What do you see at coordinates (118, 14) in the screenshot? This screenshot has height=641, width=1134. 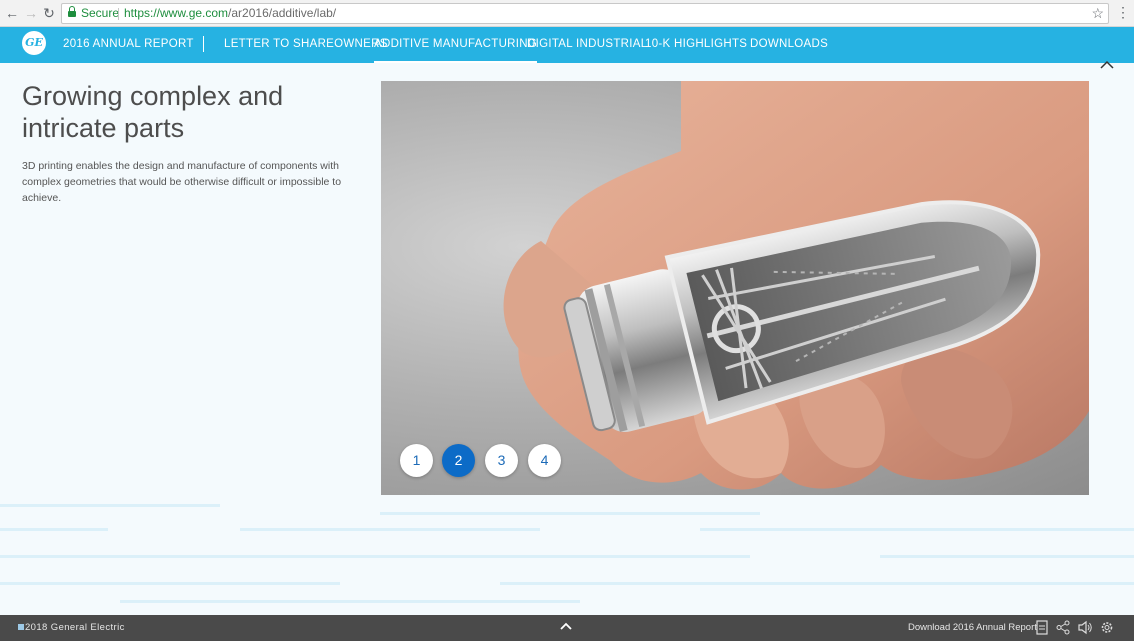 I see `address-separator` at bounding box center [118, 14].